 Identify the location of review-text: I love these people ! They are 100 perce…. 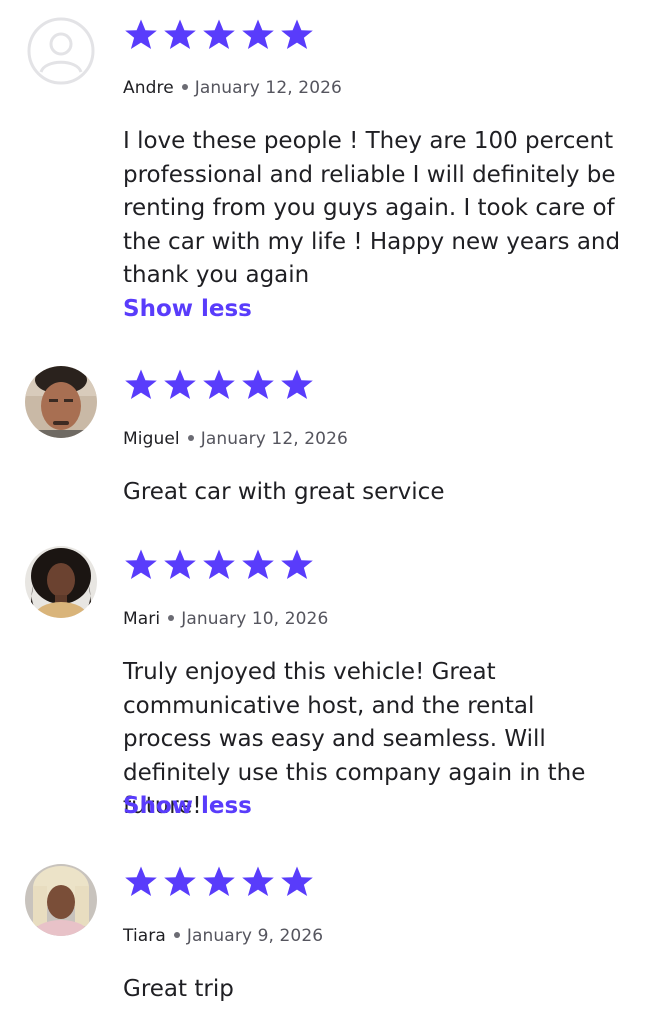
(372, 208).